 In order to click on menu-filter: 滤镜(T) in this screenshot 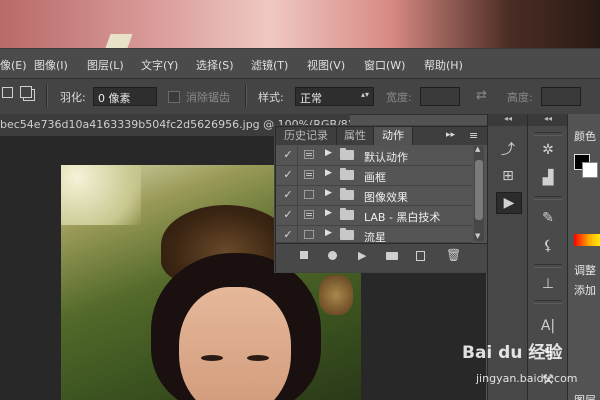, I will do `click(269, 65)`.